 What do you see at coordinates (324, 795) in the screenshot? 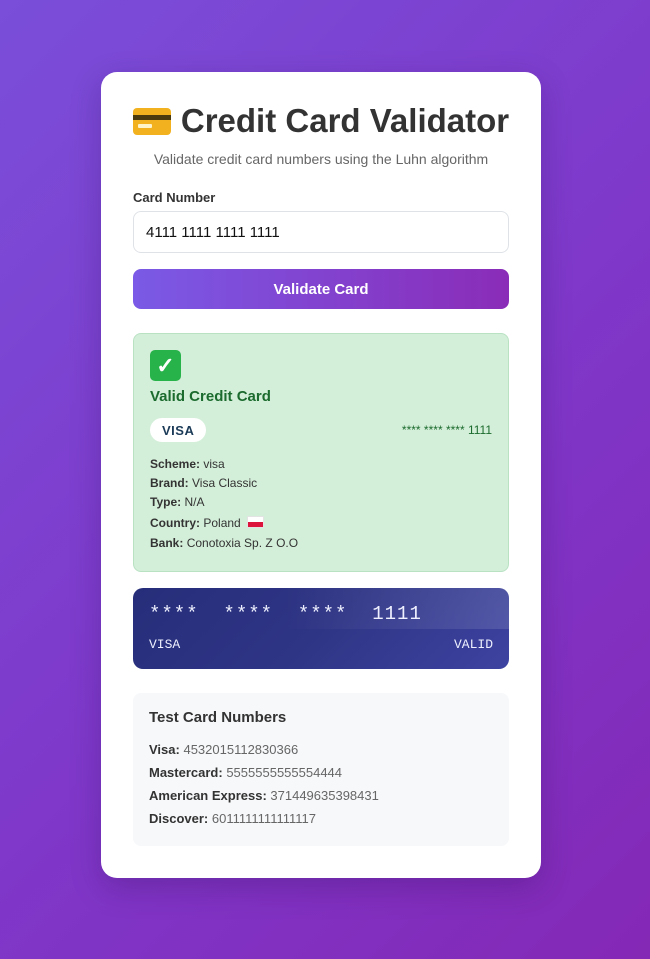
I see `test-card-number: 371449635398431` at bounding box center [324, 795].